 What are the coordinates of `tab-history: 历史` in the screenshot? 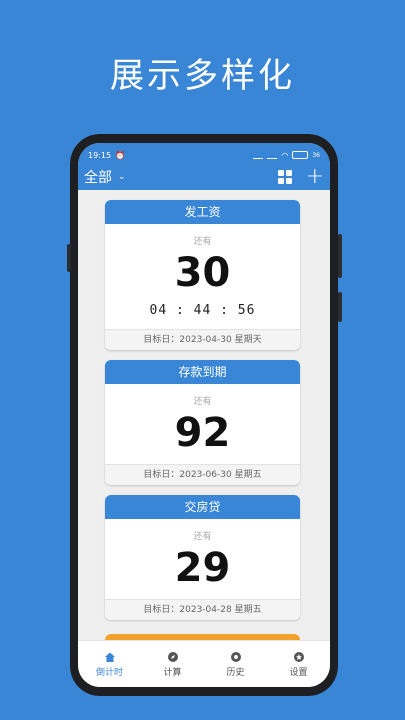 It's located at (235, 664).